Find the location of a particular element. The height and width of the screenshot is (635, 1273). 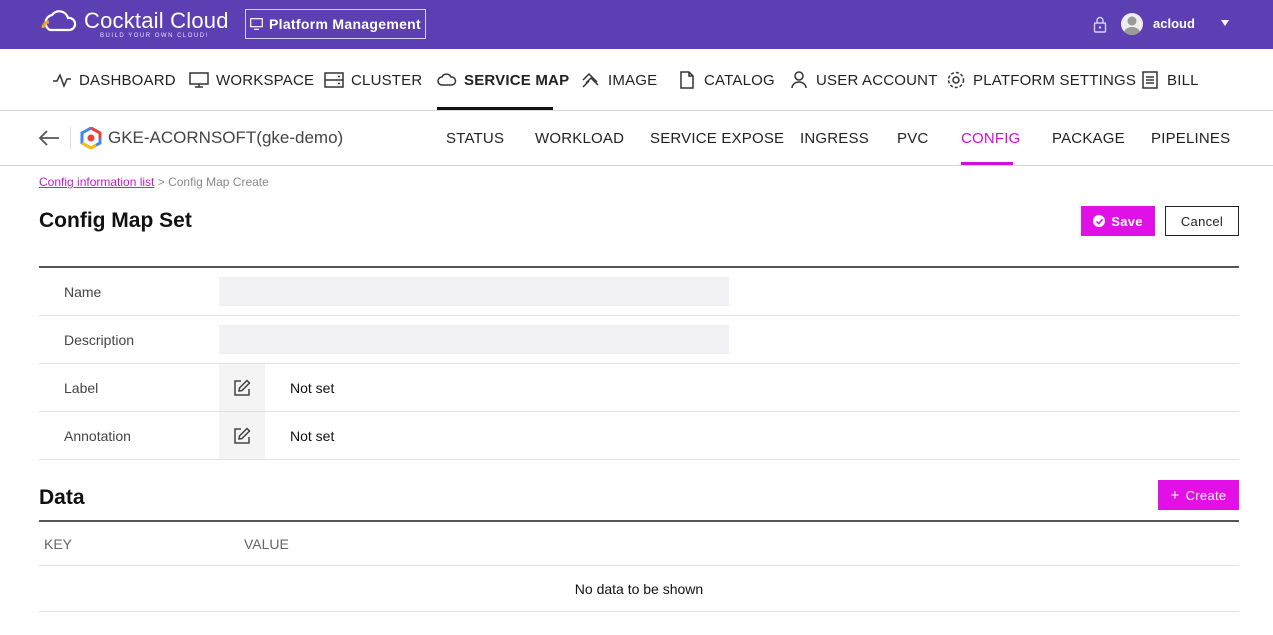

key-column-header: KEY is located at coordinates (58, 544).